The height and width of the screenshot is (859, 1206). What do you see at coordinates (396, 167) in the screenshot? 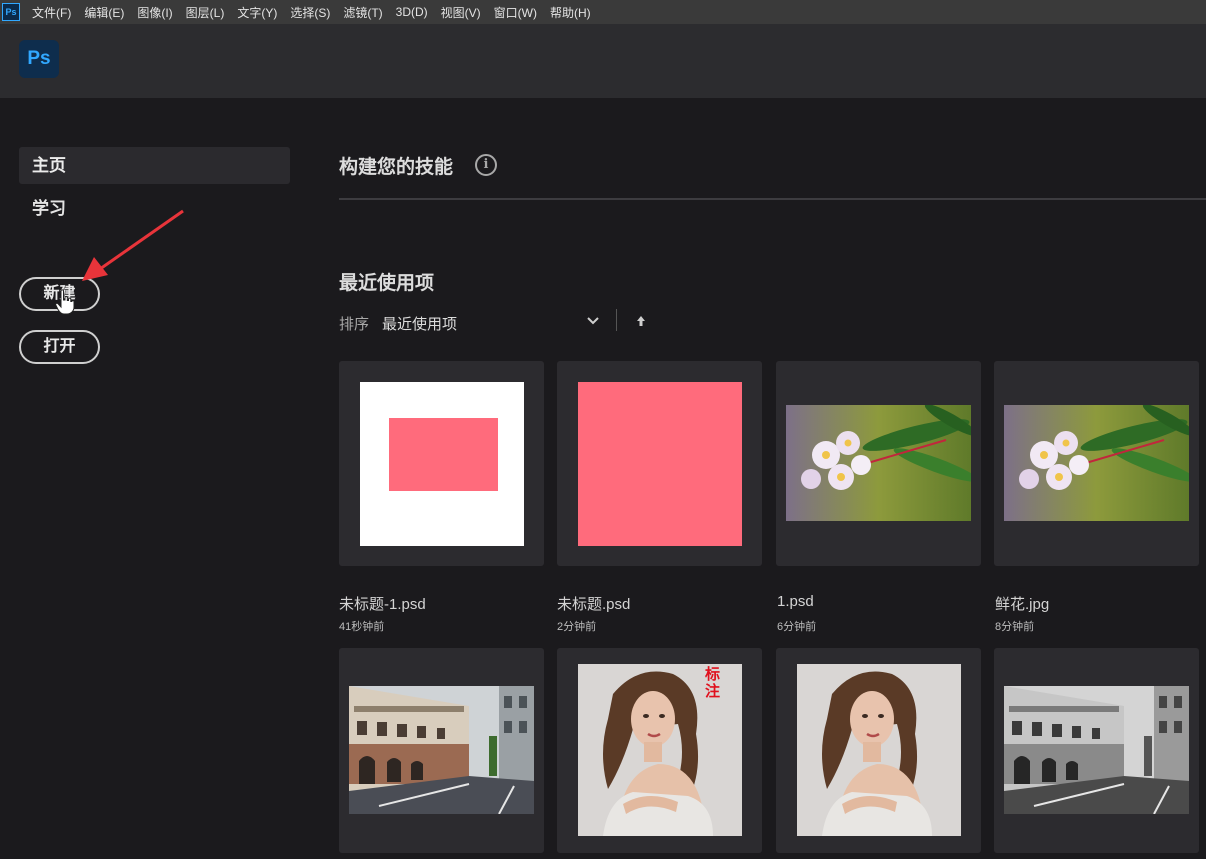
I see `build-skills-title: 构建您的技能` at bounding box center [396, 167].